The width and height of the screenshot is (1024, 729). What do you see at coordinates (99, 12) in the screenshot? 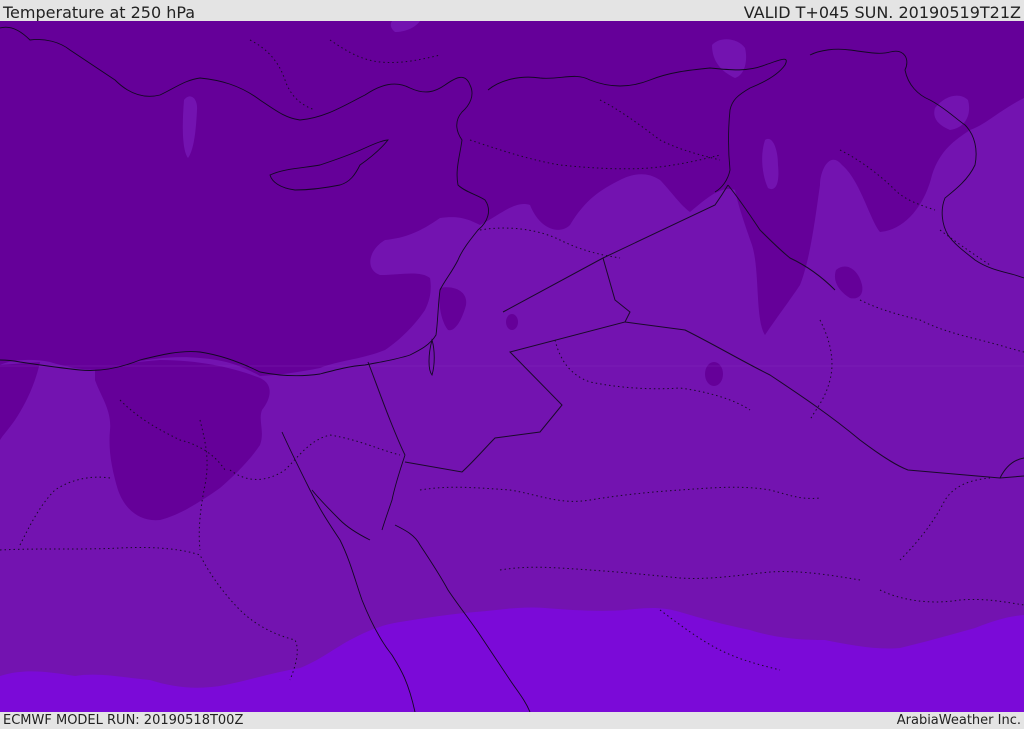
I see `map-title: Temperature at 250 hPa` at bounding box center [99, 12].